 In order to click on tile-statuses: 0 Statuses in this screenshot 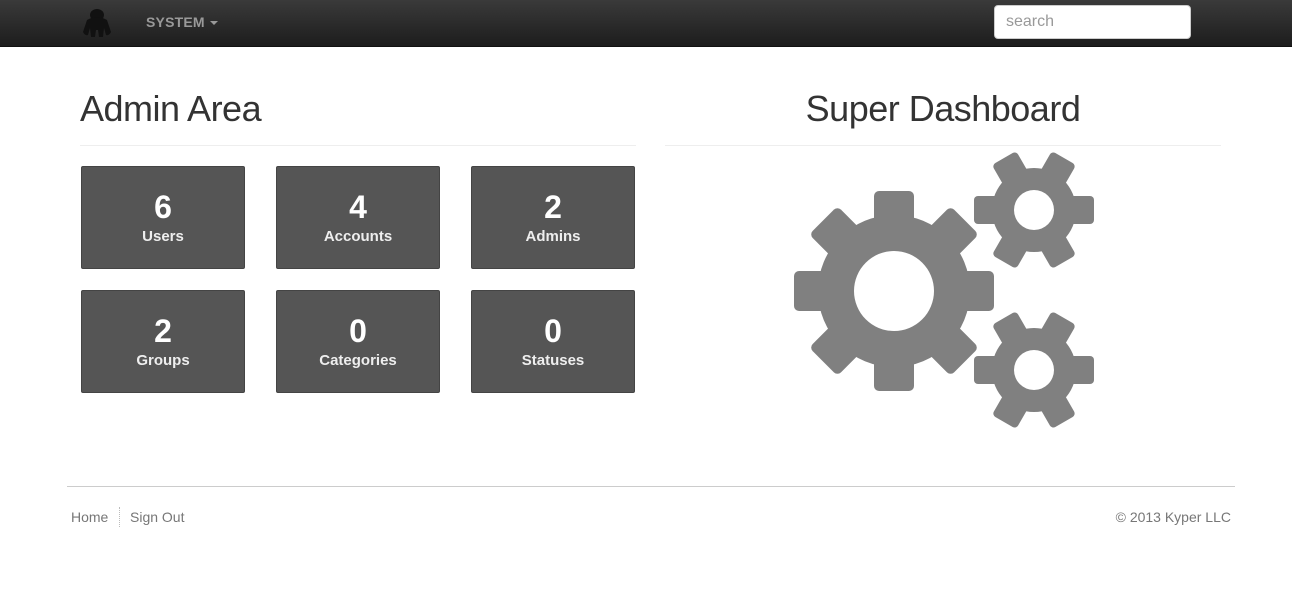, I will do `click(553, 341)`.